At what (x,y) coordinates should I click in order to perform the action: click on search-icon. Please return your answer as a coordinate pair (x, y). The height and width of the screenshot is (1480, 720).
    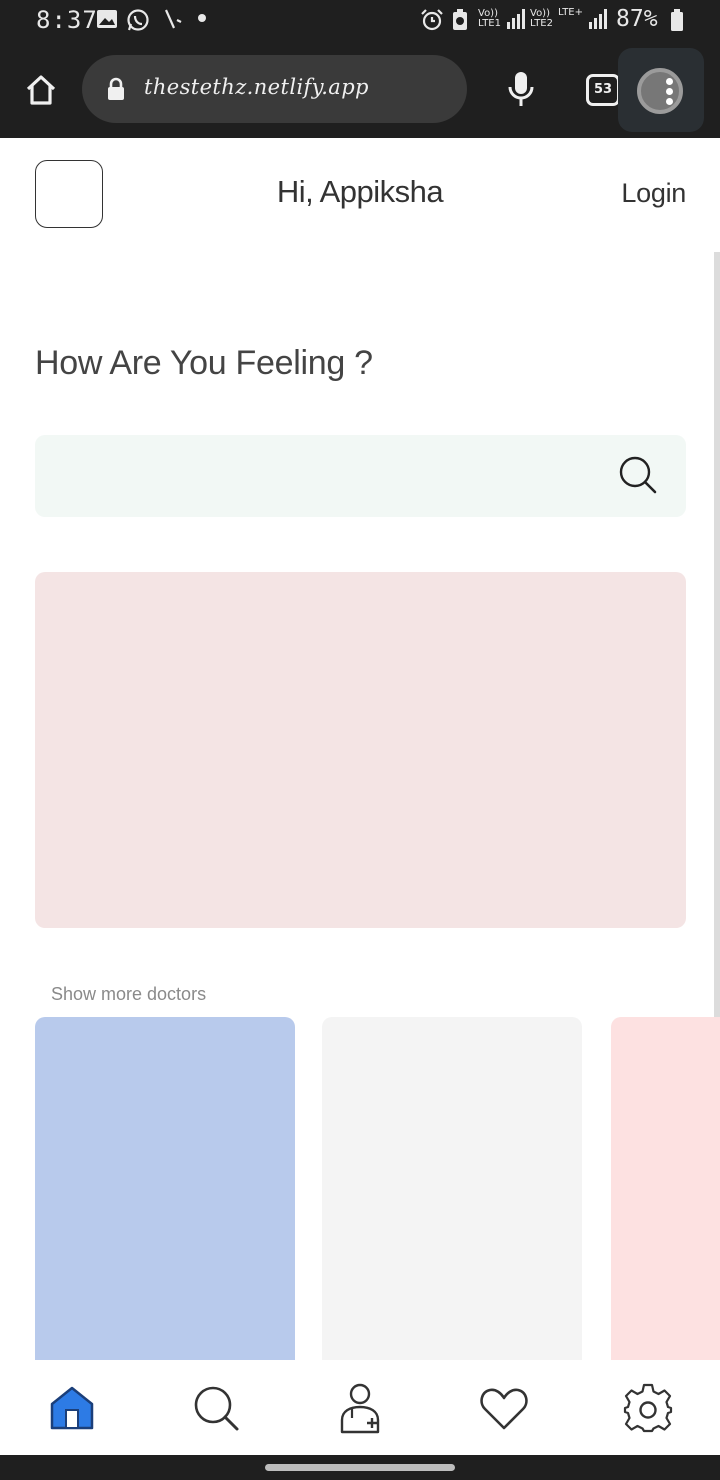
    Looking at the image, I should click on (638, 475).